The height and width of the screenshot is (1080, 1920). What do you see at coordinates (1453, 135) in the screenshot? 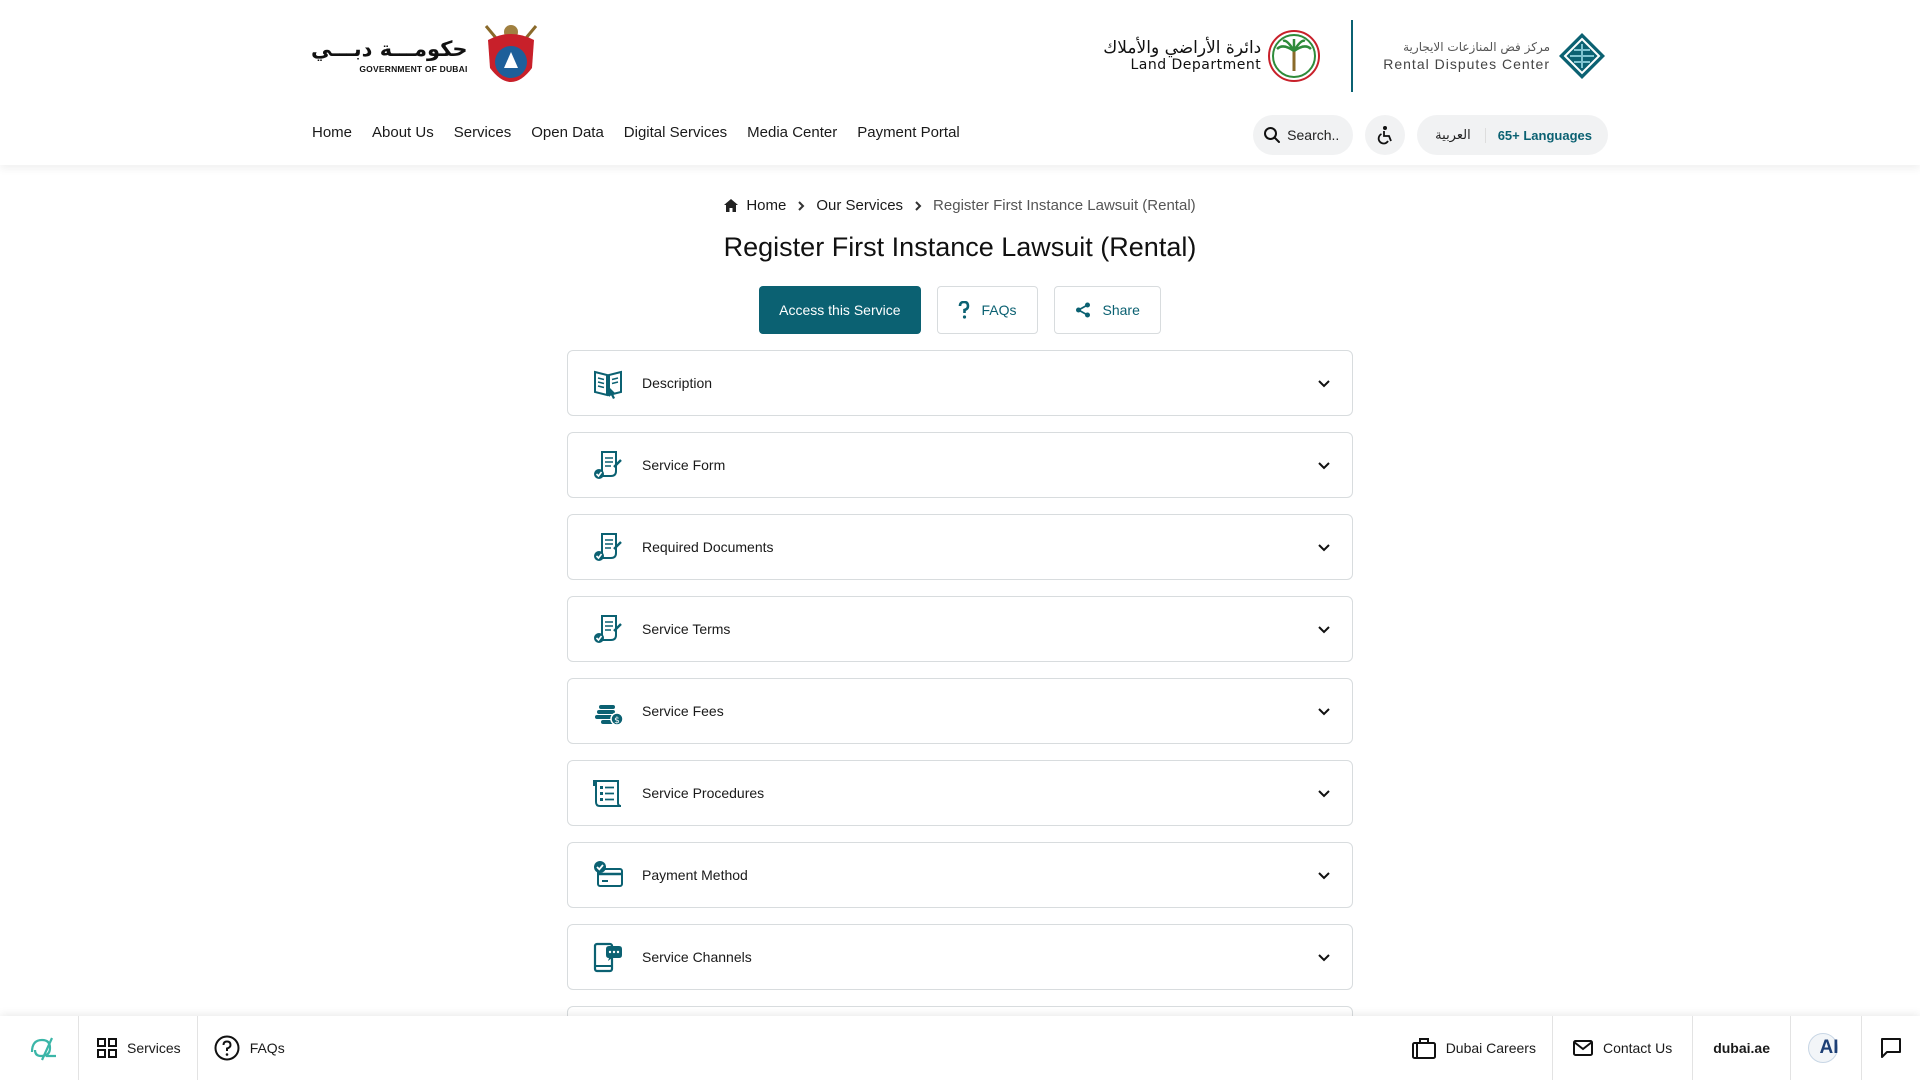
I see `arabic-language-link: العربية` at bounding box center [1453, 135].